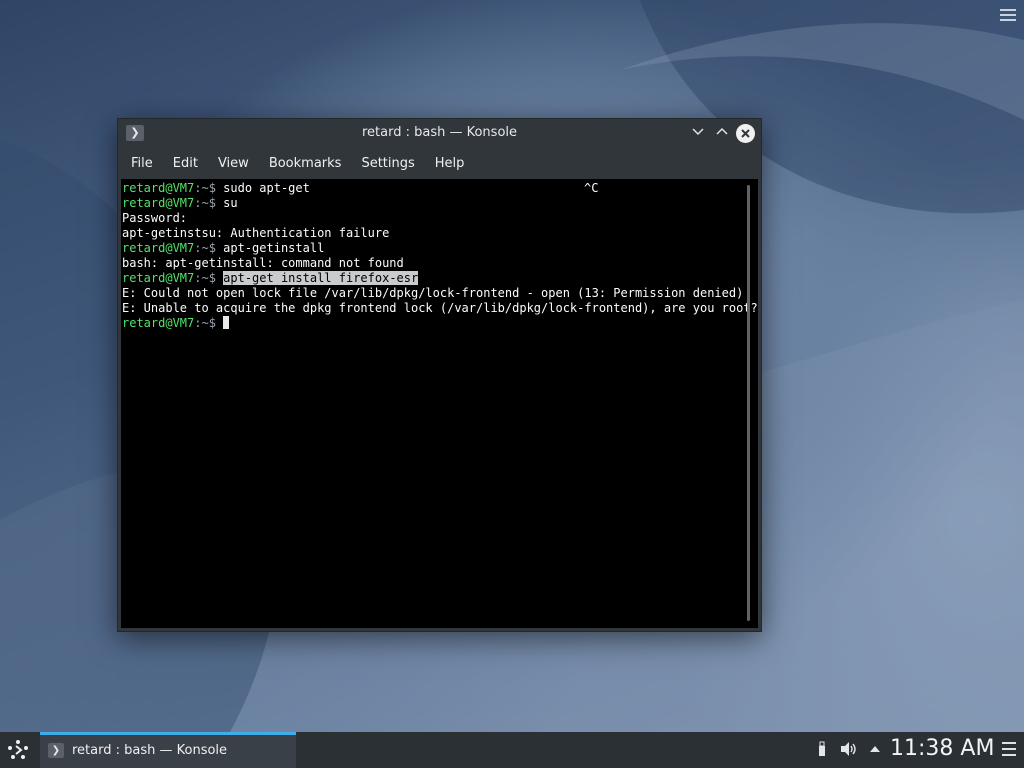 The image size is (1024, 768). What do you see at coordinates (142, 164) in the screenshot?
I see `menu-file: File` at bounding box center [142, 164].